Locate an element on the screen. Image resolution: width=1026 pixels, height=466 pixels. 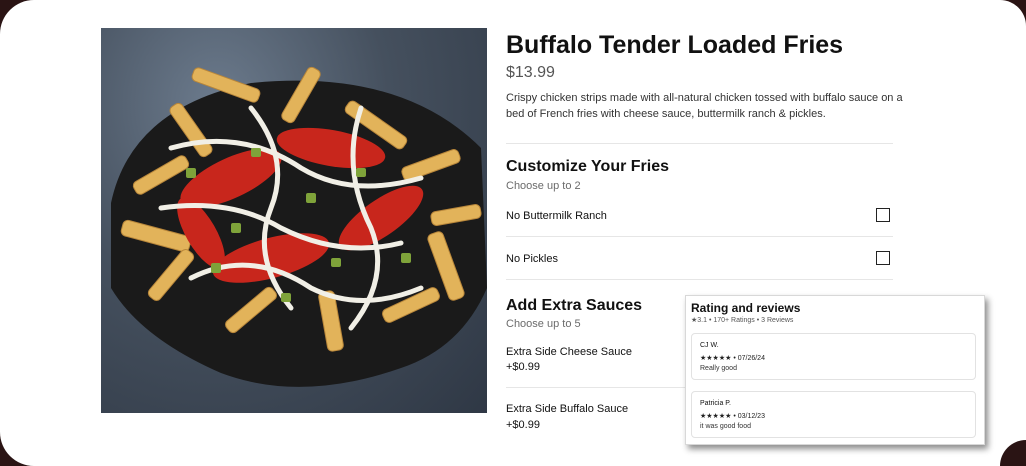
option-no-buttermilk-ranch-label: No Buttermilk Ranch is located at coordinates (556, 216).